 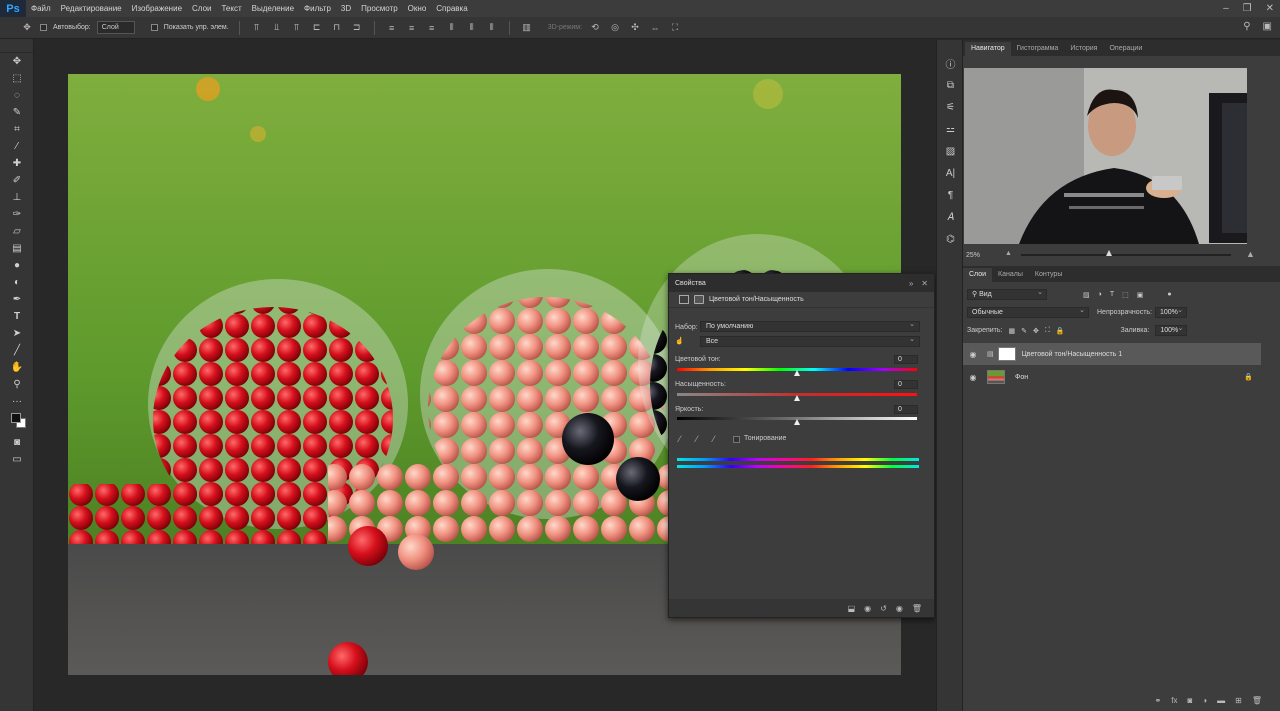 I want to click on paragraph-icon: ¶, so click(x=950, y=195).